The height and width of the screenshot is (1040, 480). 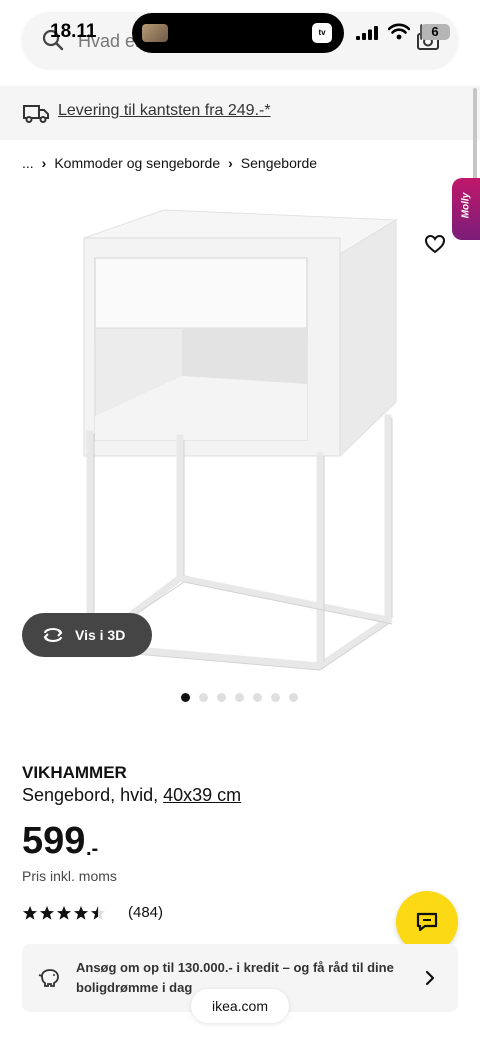 I want to click on delivery-banner: Levering til kantsten fra 249.-*, so click(x=240, y=113).